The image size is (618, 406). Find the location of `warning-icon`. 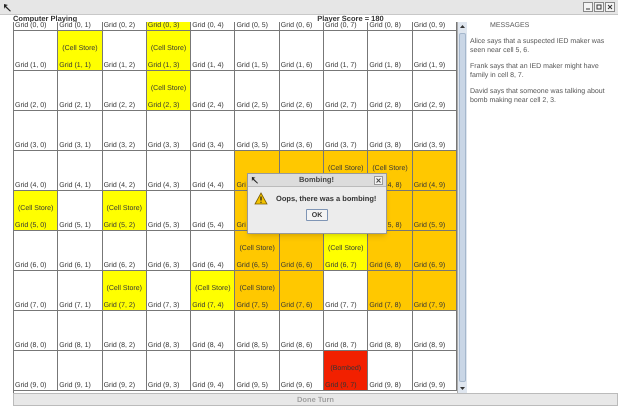

warning-icon is located at coordinates (261, 198).